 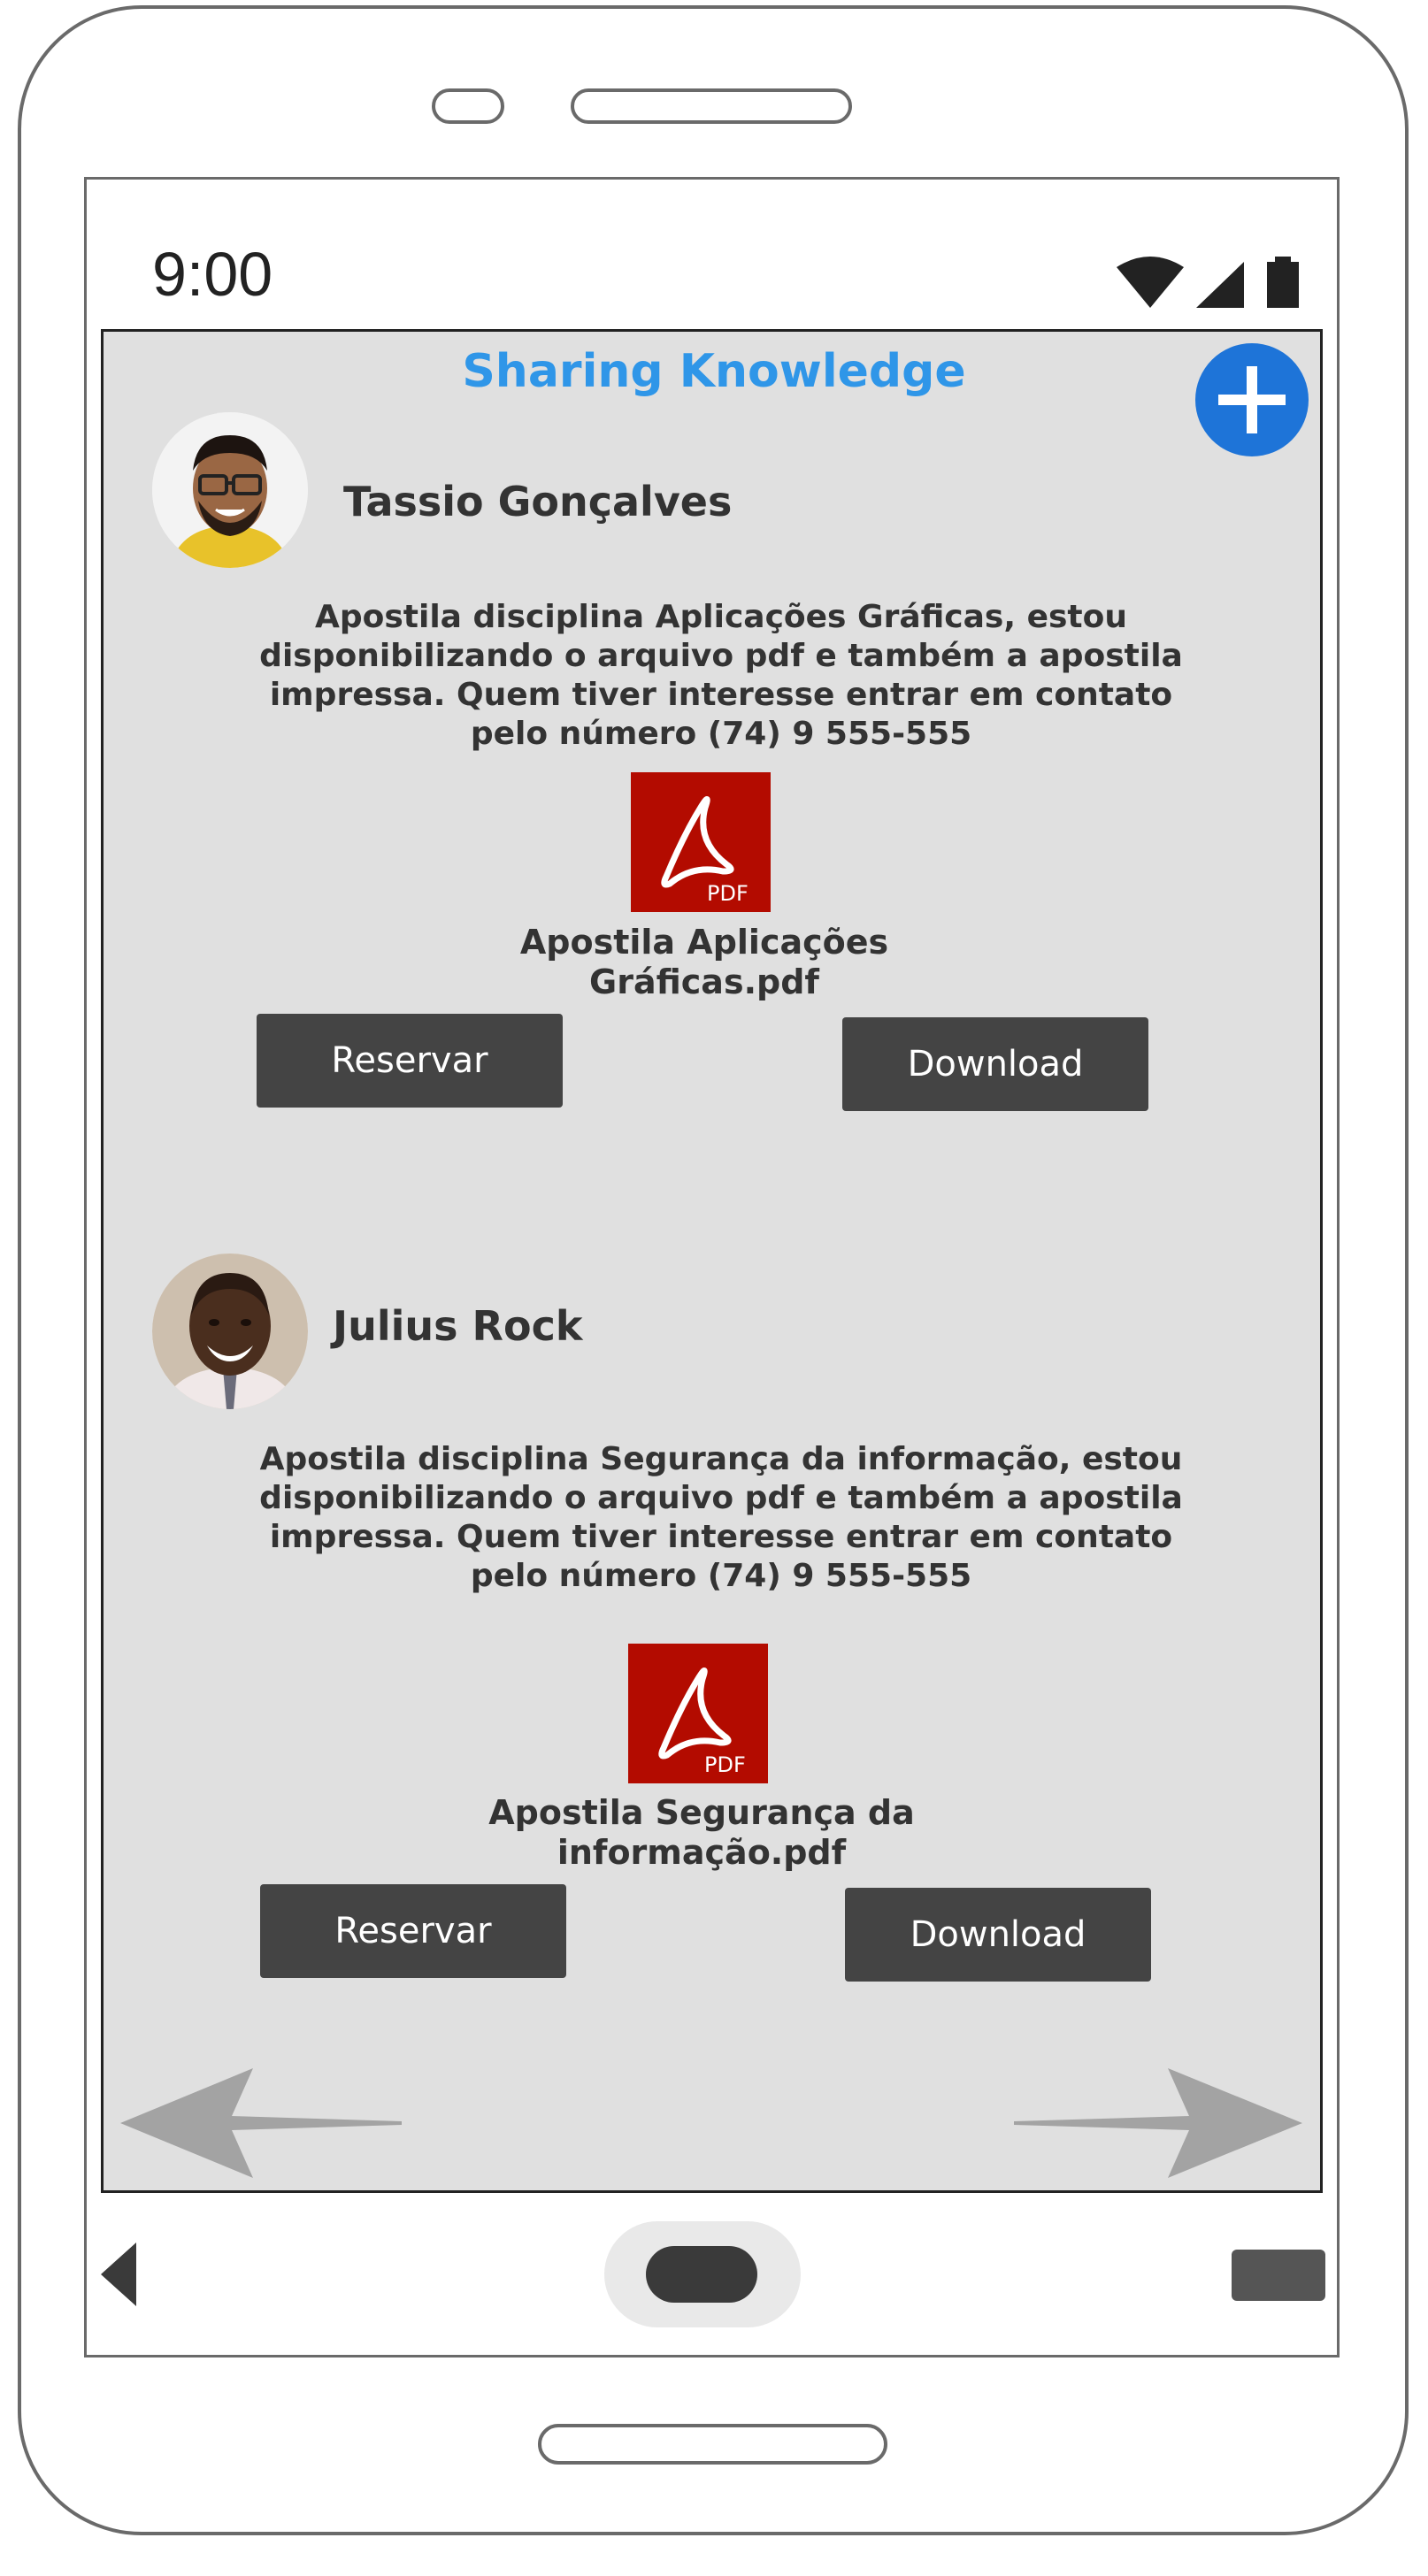 What do you see at coordinates (458, 1326) in the screenshot?
I see `post-author: Julius Rock` at bounding box center [458, 1326].